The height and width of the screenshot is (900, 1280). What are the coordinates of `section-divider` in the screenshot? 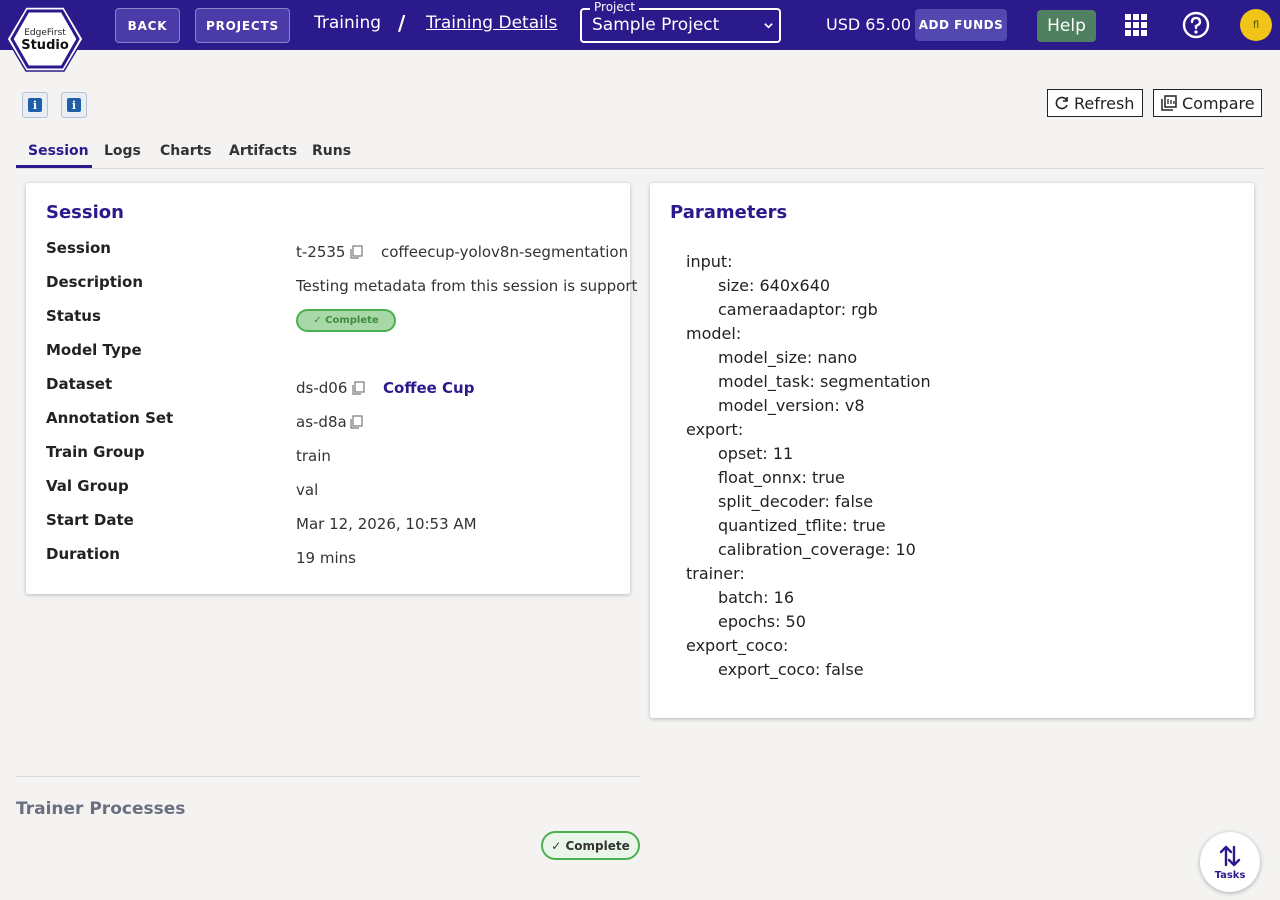 It's located at (328, 776).